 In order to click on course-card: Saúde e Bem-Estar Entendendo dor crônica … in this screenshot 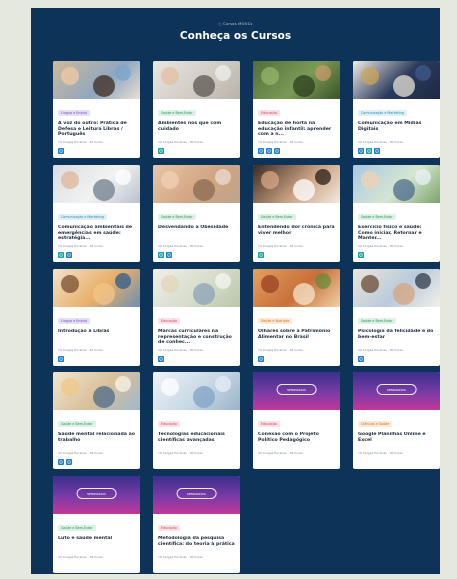, I will do `click(296, 213)`.